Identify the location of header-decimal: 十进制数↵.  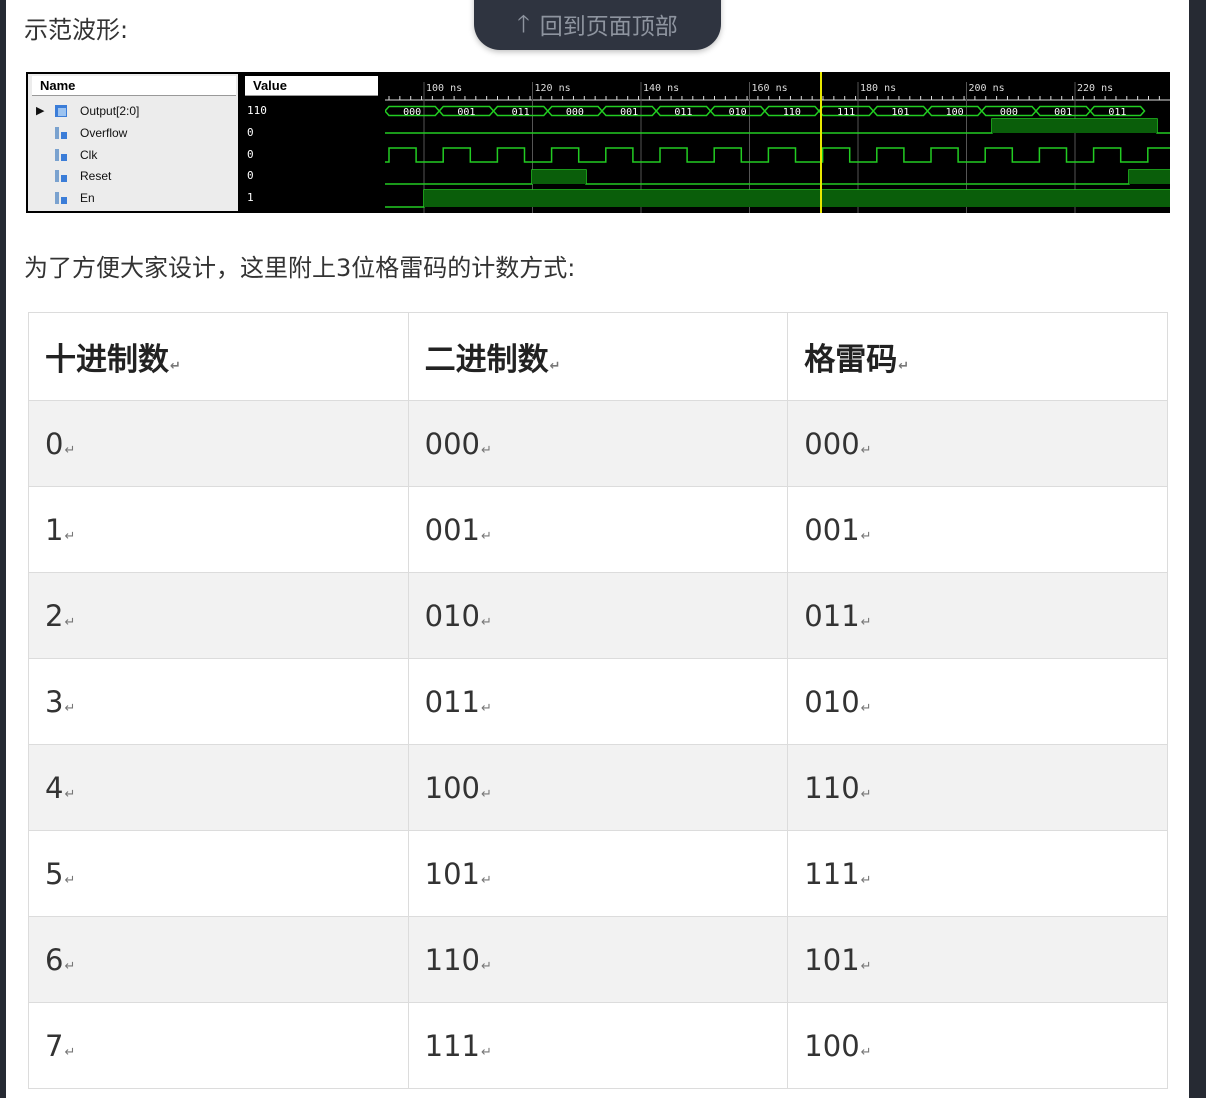
(218, 356).